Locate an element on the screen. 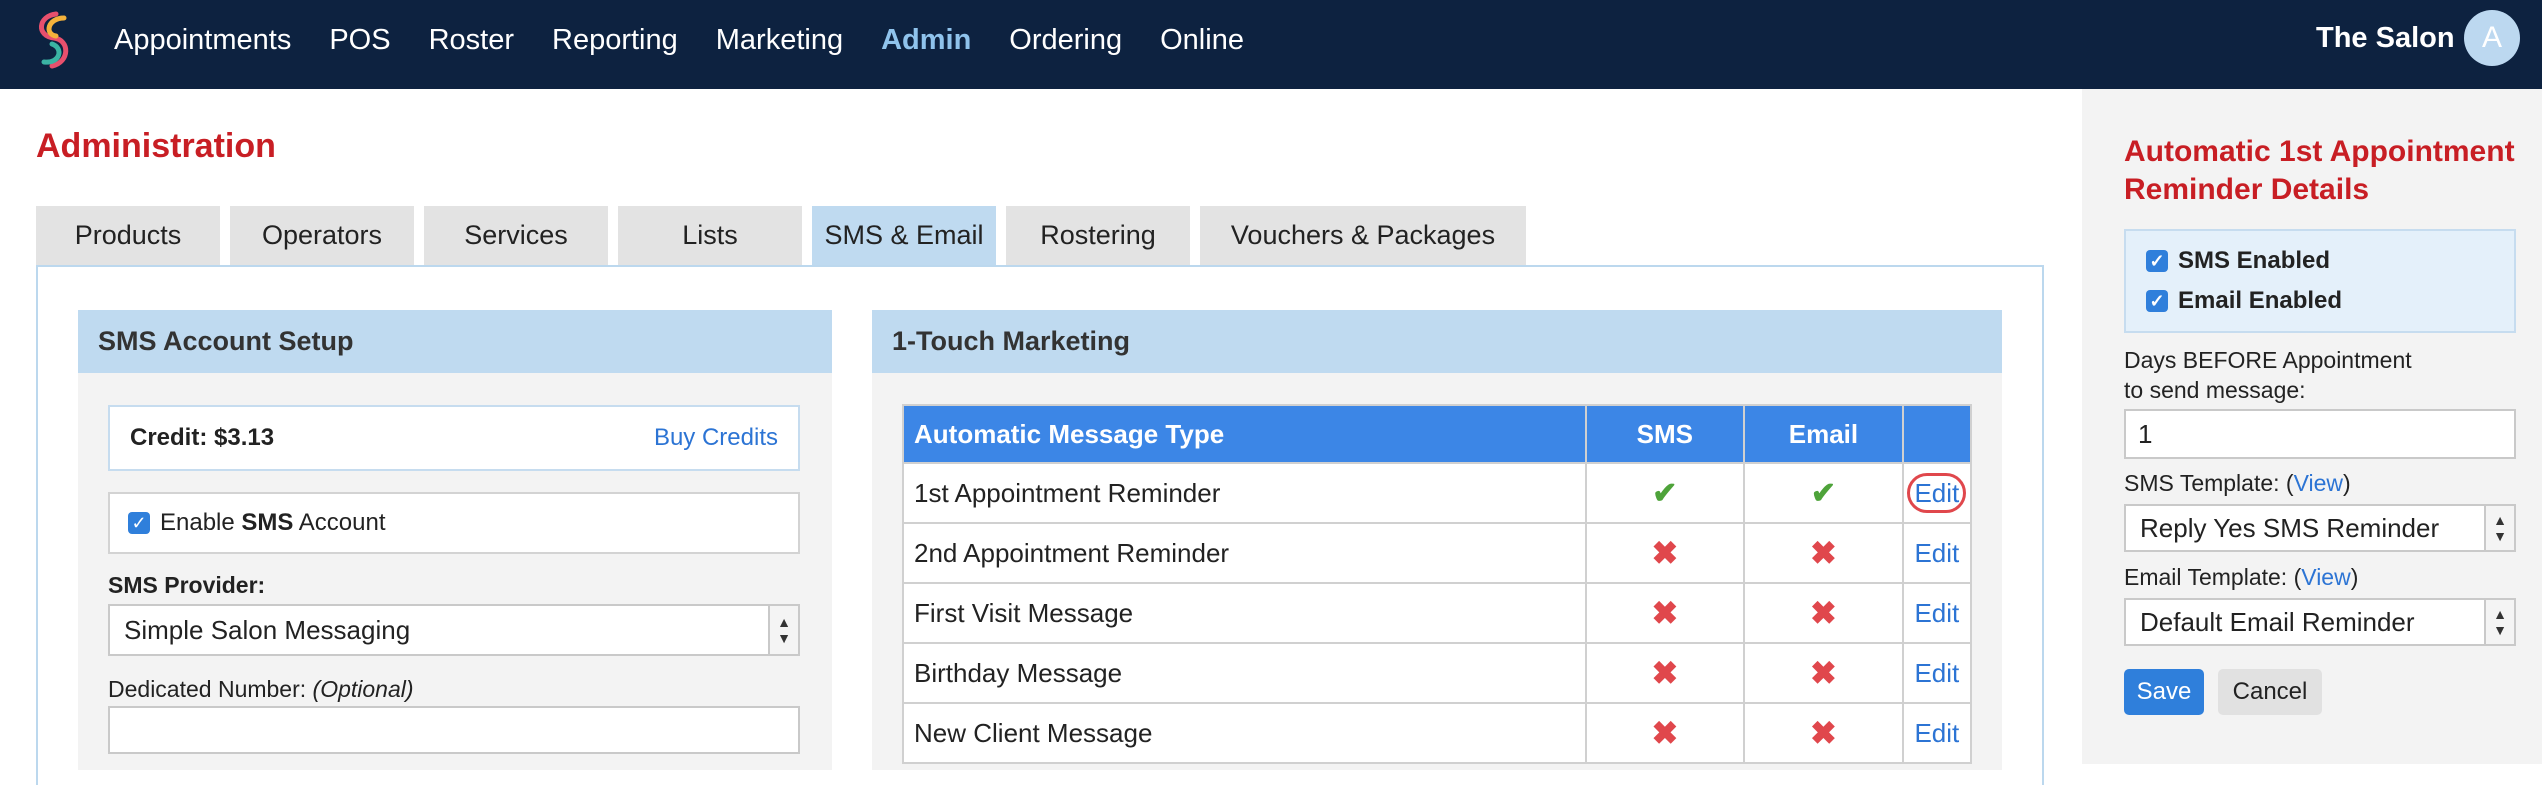 The height and width of the screenshot is (785, 2542). enabled-options: ✓ SMS Enabled ✓ Email Enabled is located at coordinates (2320, 281).